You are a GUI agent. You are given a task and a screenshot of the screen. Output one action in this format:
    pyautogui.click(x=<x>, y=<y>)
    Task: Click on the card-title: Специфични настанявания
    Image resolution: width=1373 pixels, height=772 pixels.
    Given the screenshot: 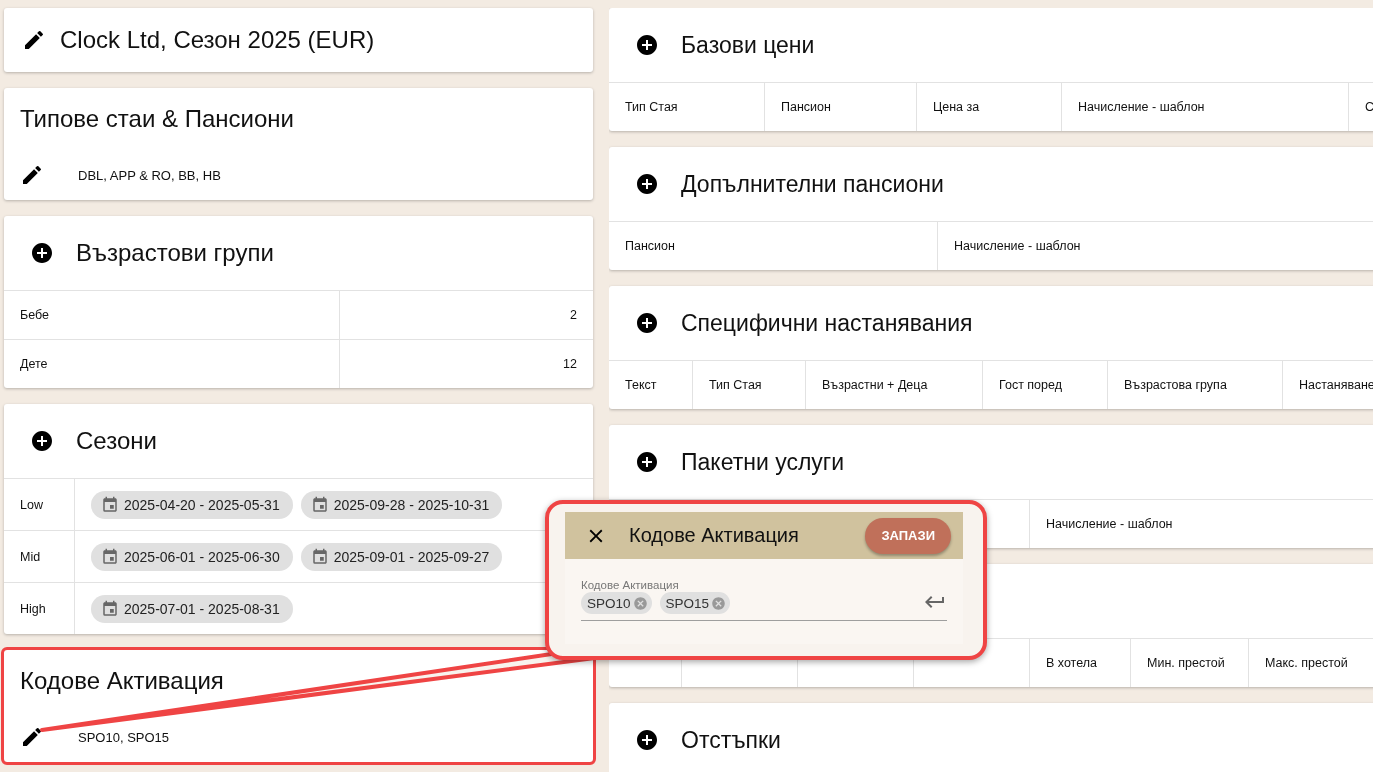 What is the action you would take?
    pyautogui.click(x=827, y=323)
    